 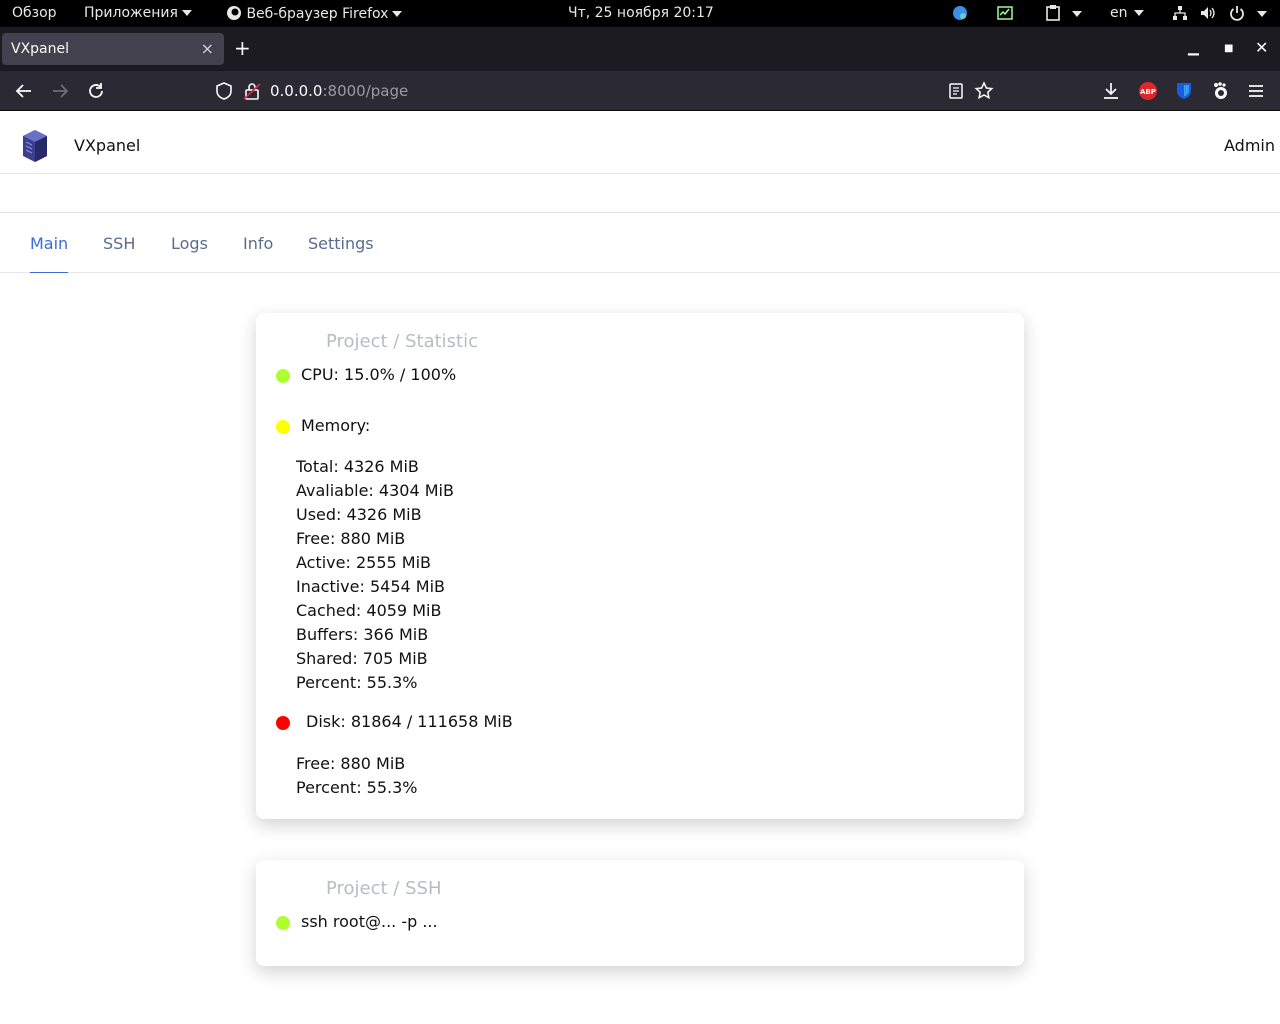 I want to click on new-tab-button: +, so click(x=242, y=48).